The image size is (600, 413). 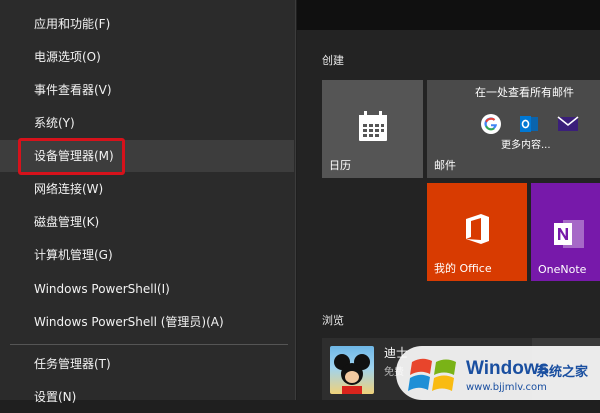 I want to click on start-top-bar, so click(x=448, y=15).